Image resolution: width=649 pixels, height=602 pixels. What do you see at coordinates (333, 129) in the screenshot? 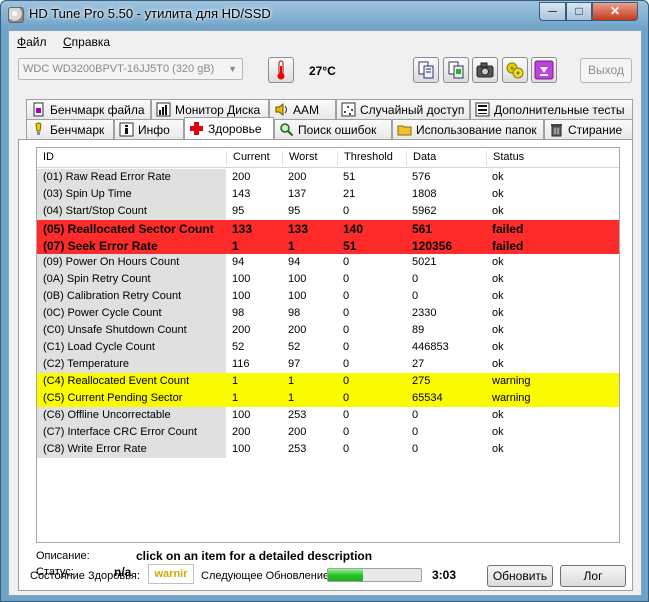
I see `tab-error-scan: Поиск ошибок` at bounding box center [333, 129].